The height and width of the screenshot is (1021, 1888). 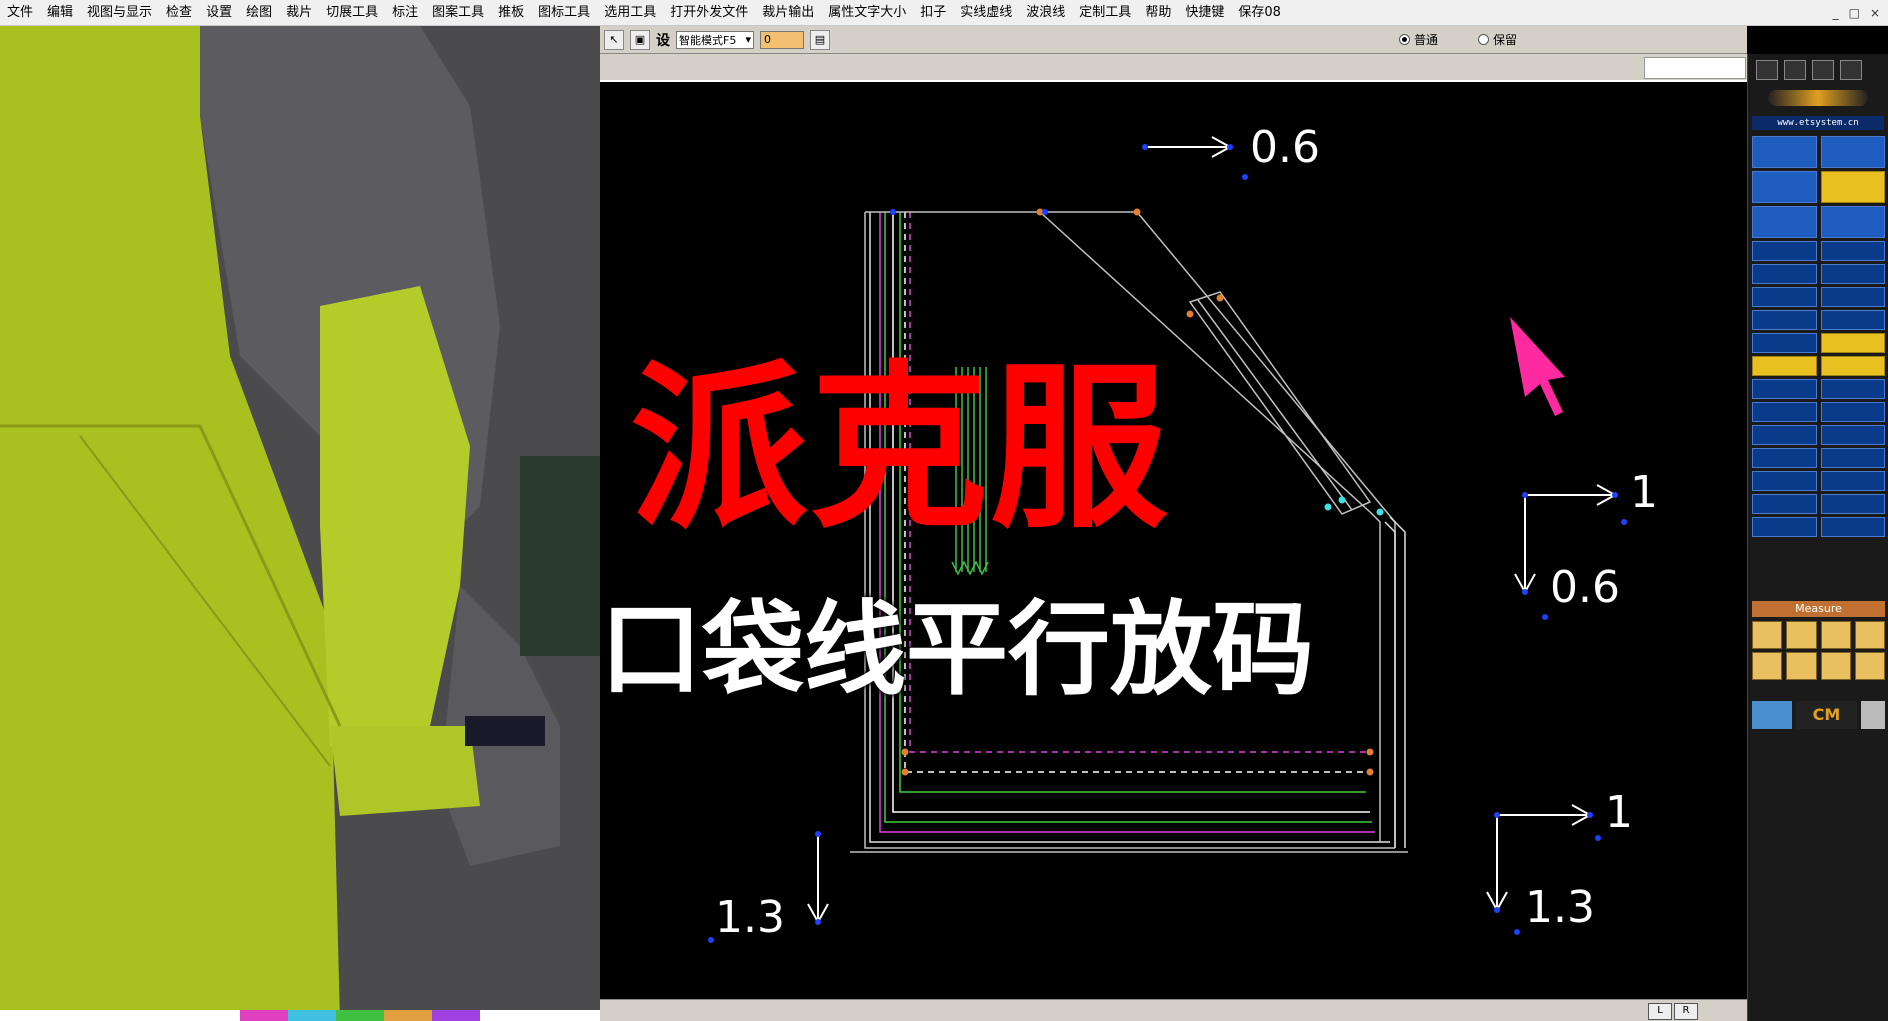 I want to click on maximize-icon: □, so click(x=1854, y=13).